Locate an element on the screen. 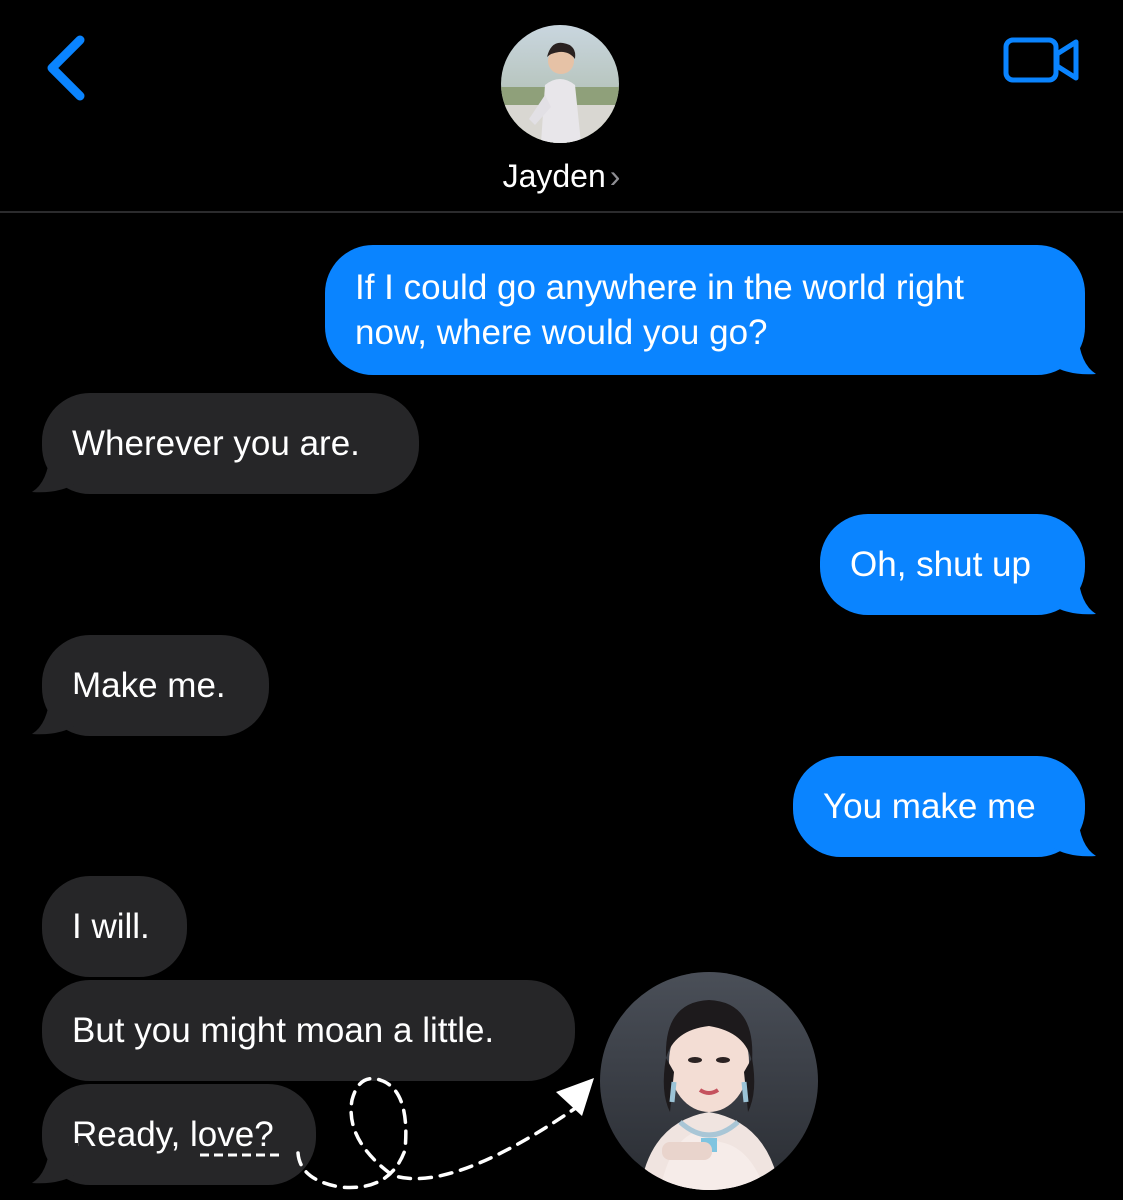 This screenshot has height=1200, width=1123. message-text: Make me. is located at coordinates (149, 685).